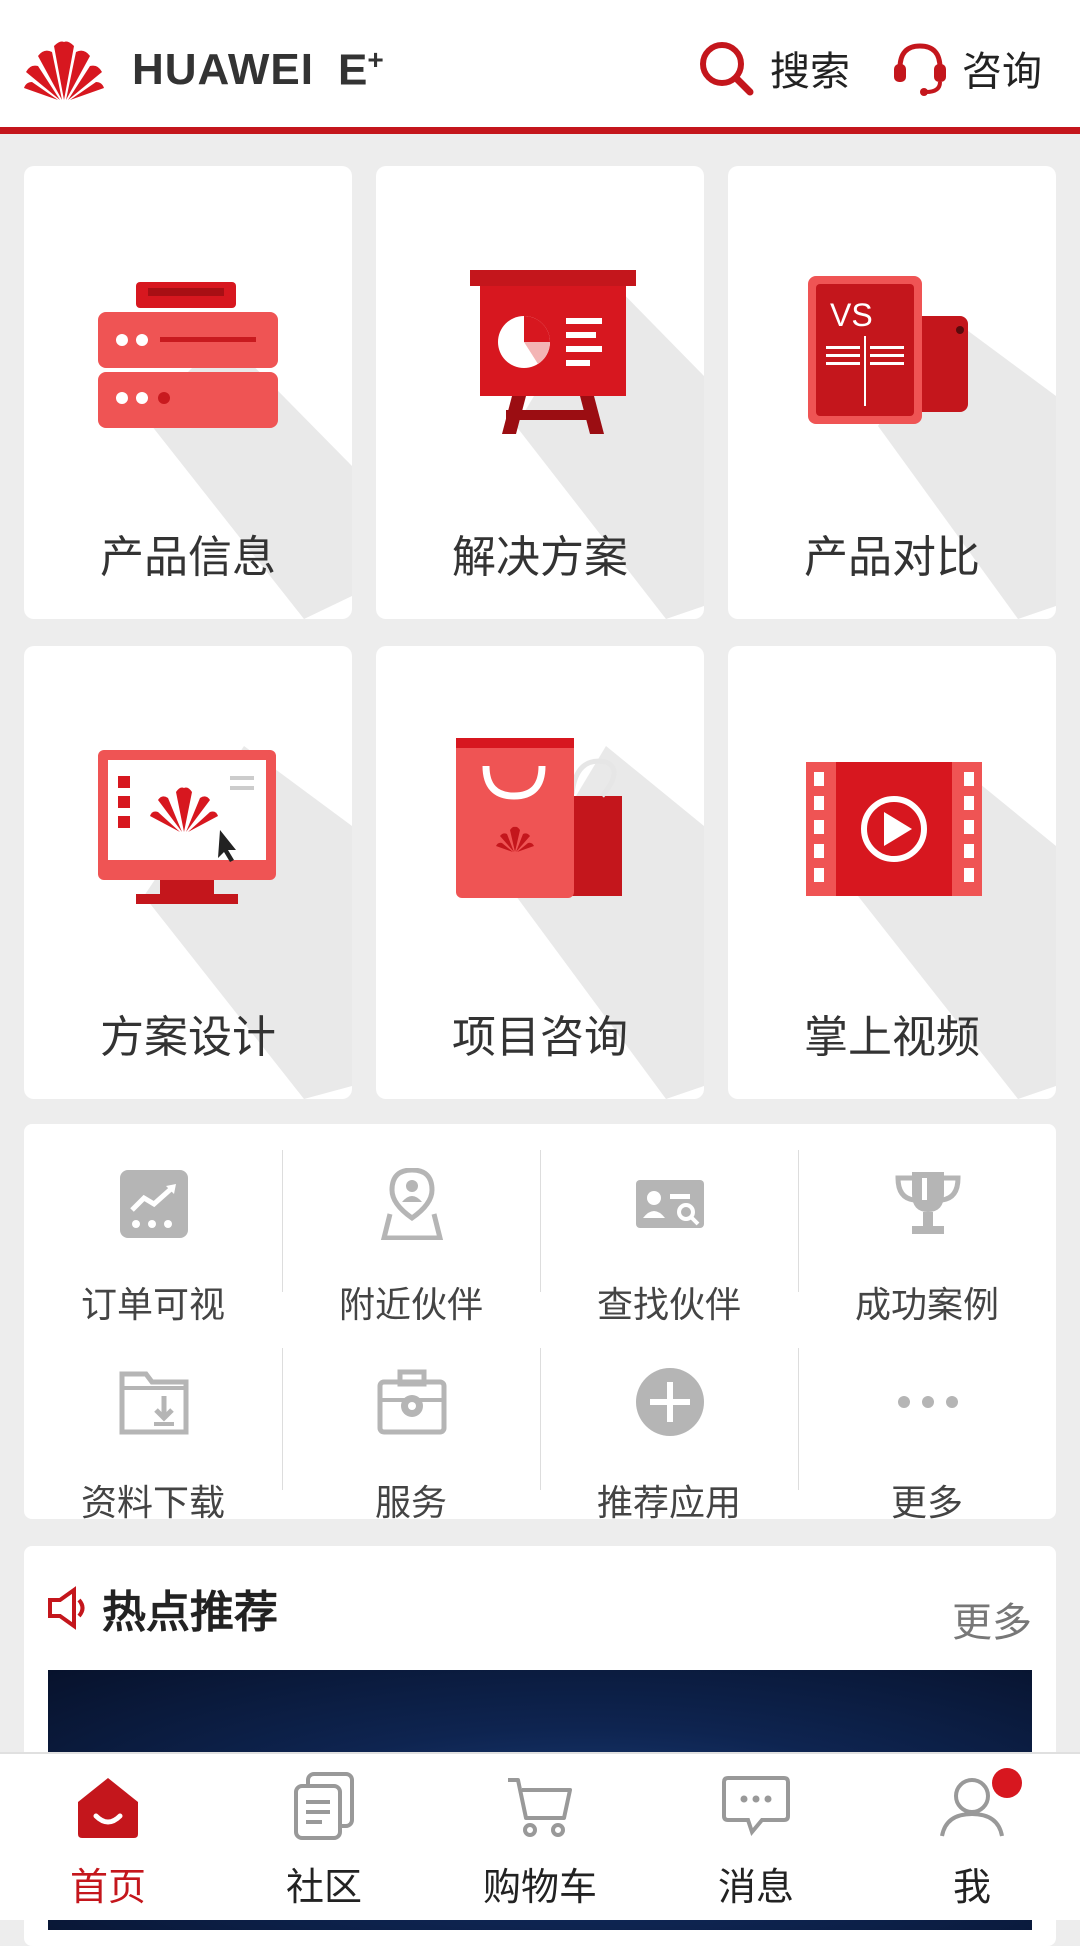  What do you see at coordinates (972, 1838) in the screenshot?
I see `nav-item-me: 我` at bounding box center [972, 1838].